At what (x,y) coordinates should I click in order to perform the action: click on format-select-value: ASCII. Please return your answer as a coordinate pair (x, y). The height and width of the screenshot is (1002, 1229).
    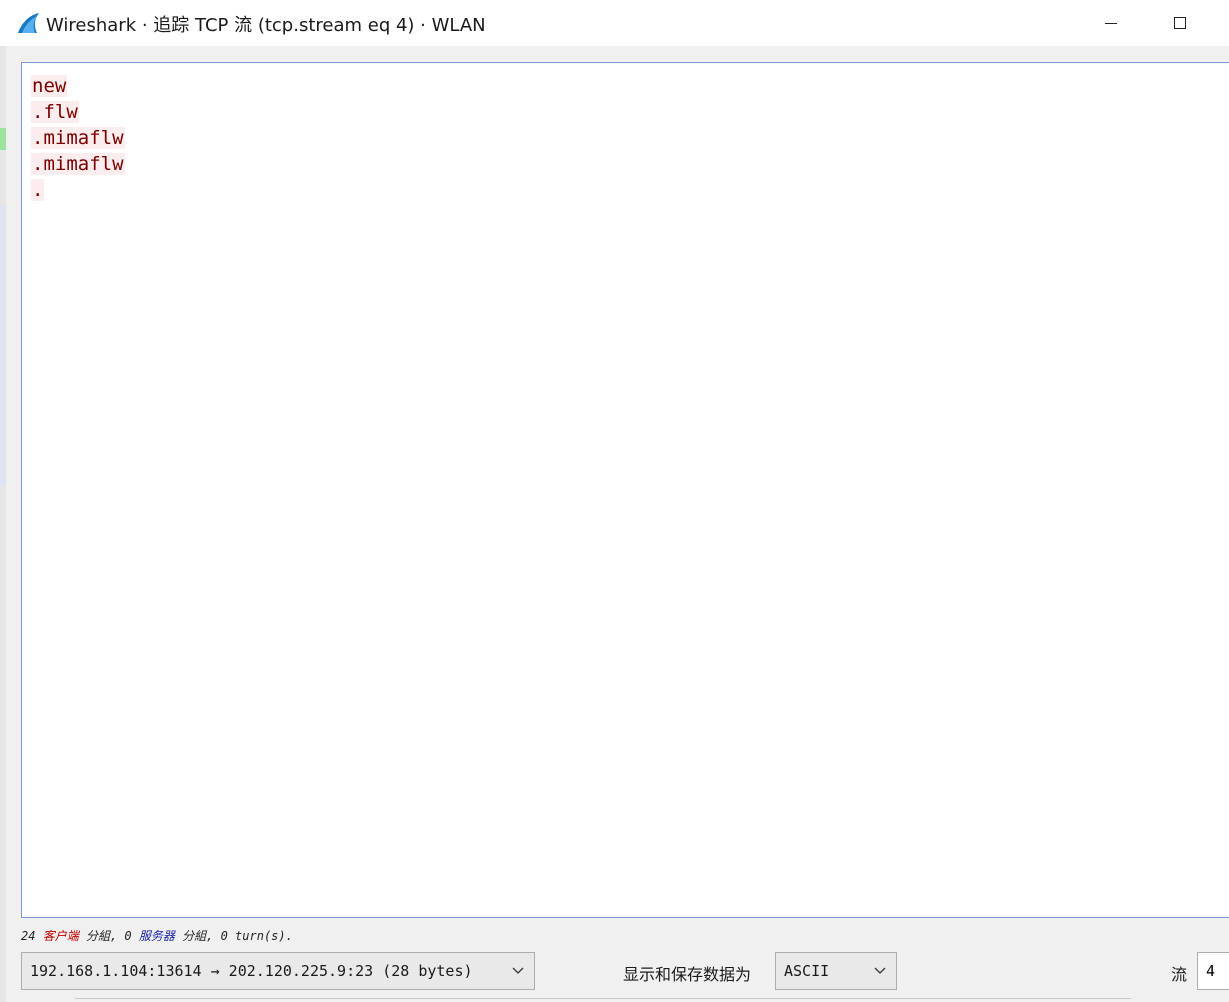
    Looking at the image, I should click on (807, 971).